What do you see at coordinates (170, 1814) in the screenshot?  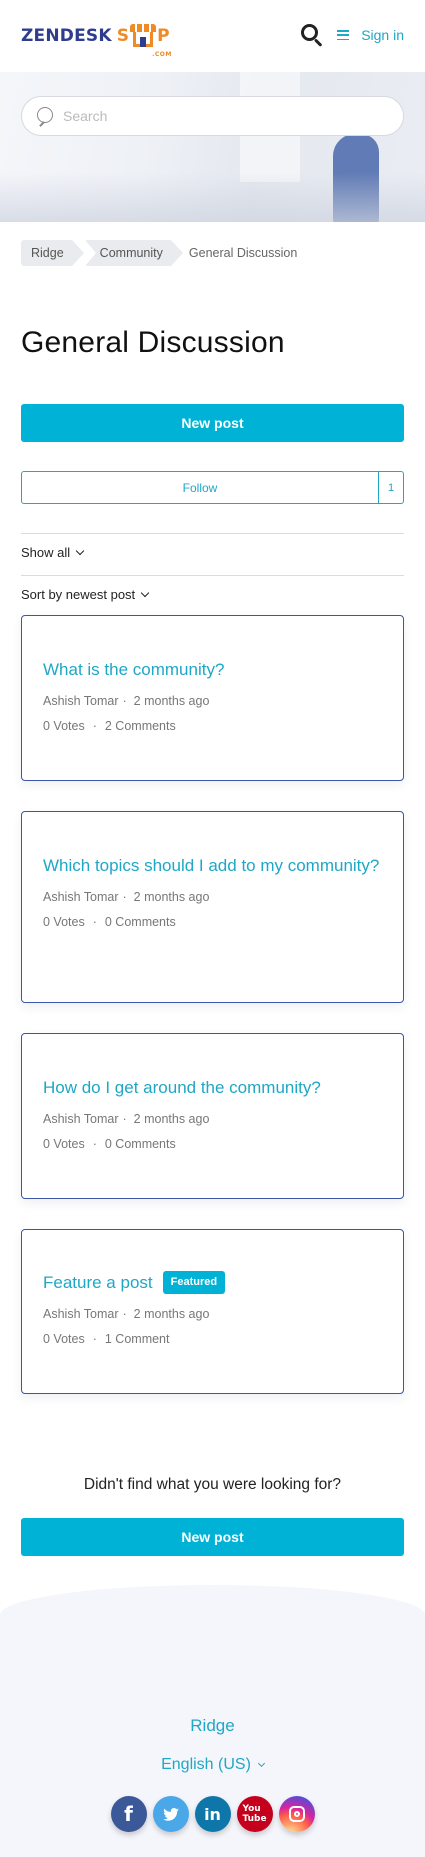 I see `twitter-icon` at bounding box center [170, 1814].